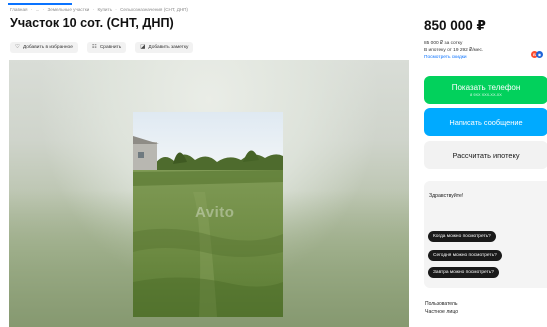 This screenshot has height=327, width=547. What do you see at coordinates (455, 25) in the screenshot?
I see `price-value: 850 000 ₽` at bounding box center [455, 25].